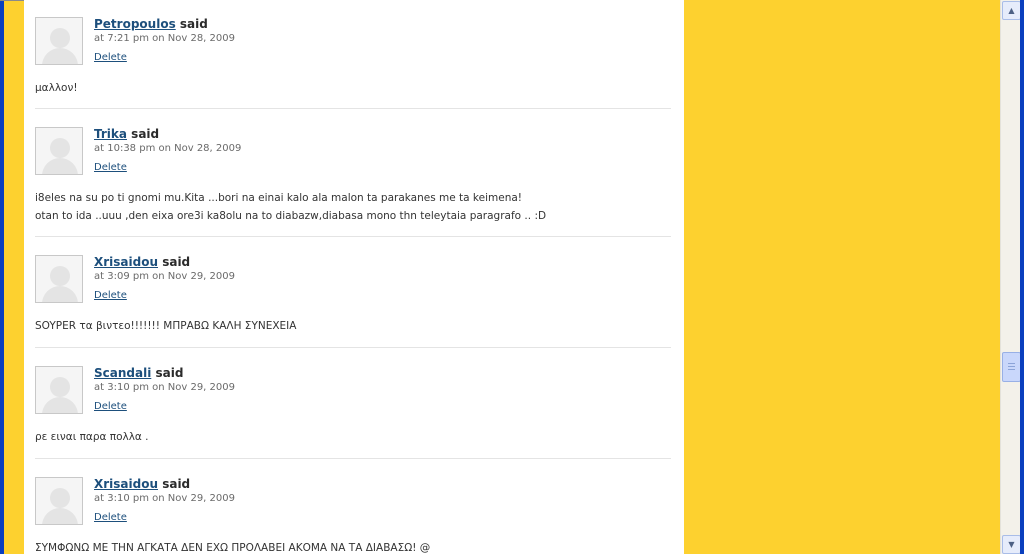  I want to click on comment-author-link: Trika, so click(110, 134).